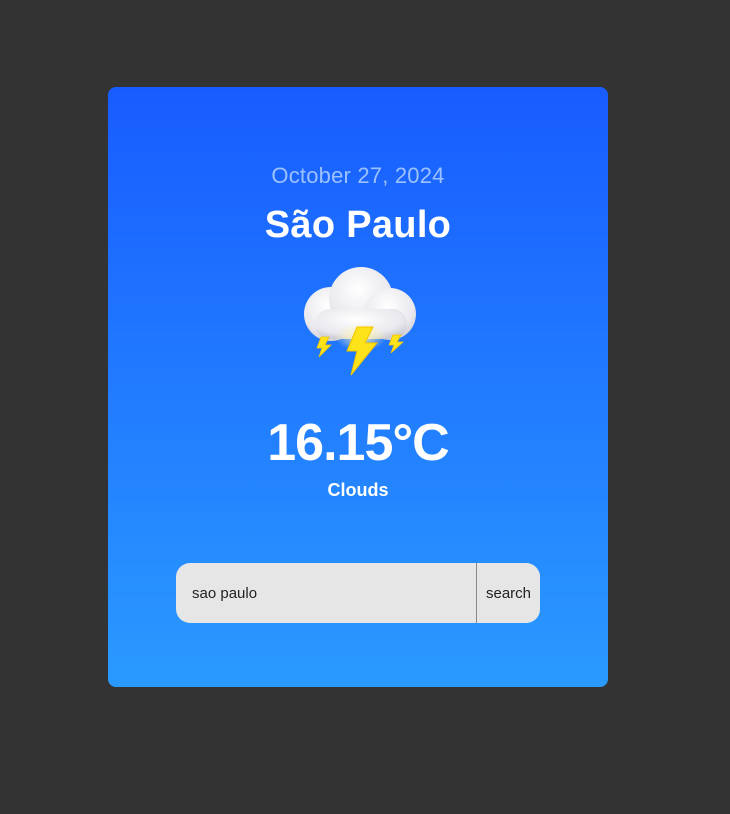 This screenshot has width=730, height=814. Describe the element at coordinates (508, 593) in the screenshot. I see `search-button: search` at that location.